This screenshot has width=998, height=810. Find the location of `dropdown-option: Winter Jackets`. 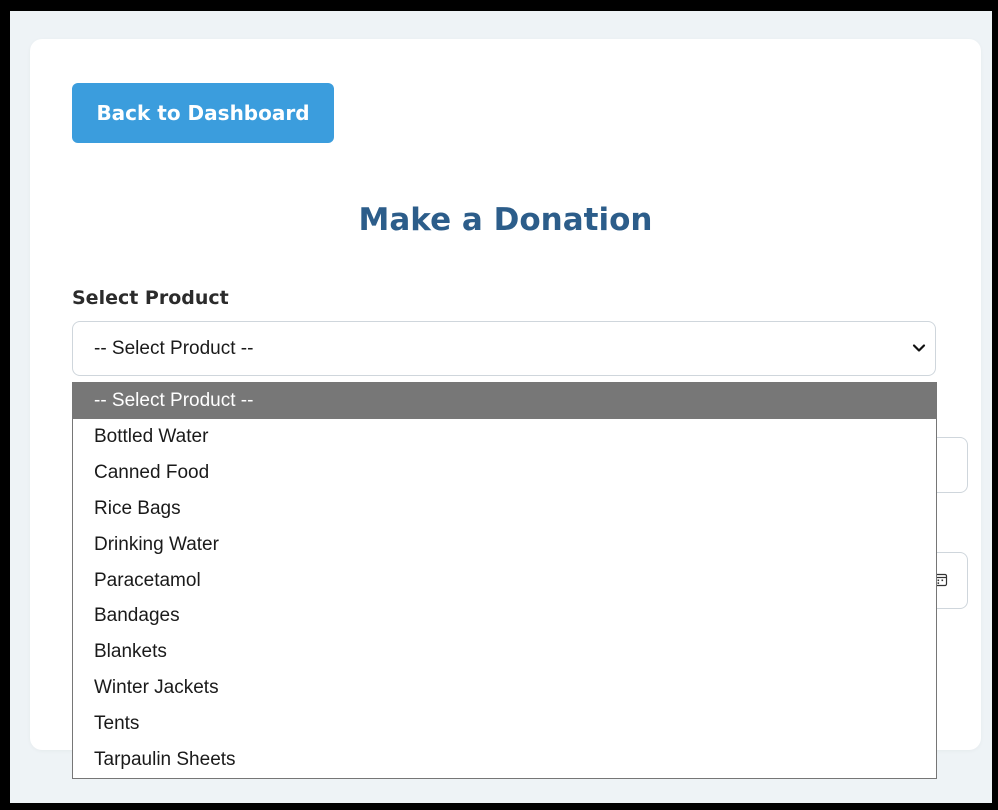

dropdown-option: Winter Jackets is located at coordinates (504, 688).